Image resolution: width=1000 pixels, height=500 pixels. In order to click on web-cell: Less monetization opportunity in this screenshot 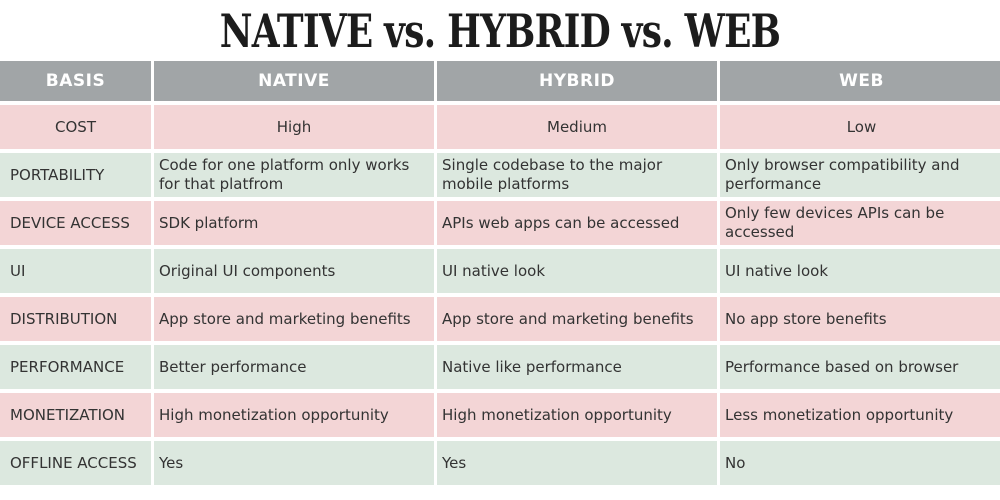, I will do `click(860, 415)`.